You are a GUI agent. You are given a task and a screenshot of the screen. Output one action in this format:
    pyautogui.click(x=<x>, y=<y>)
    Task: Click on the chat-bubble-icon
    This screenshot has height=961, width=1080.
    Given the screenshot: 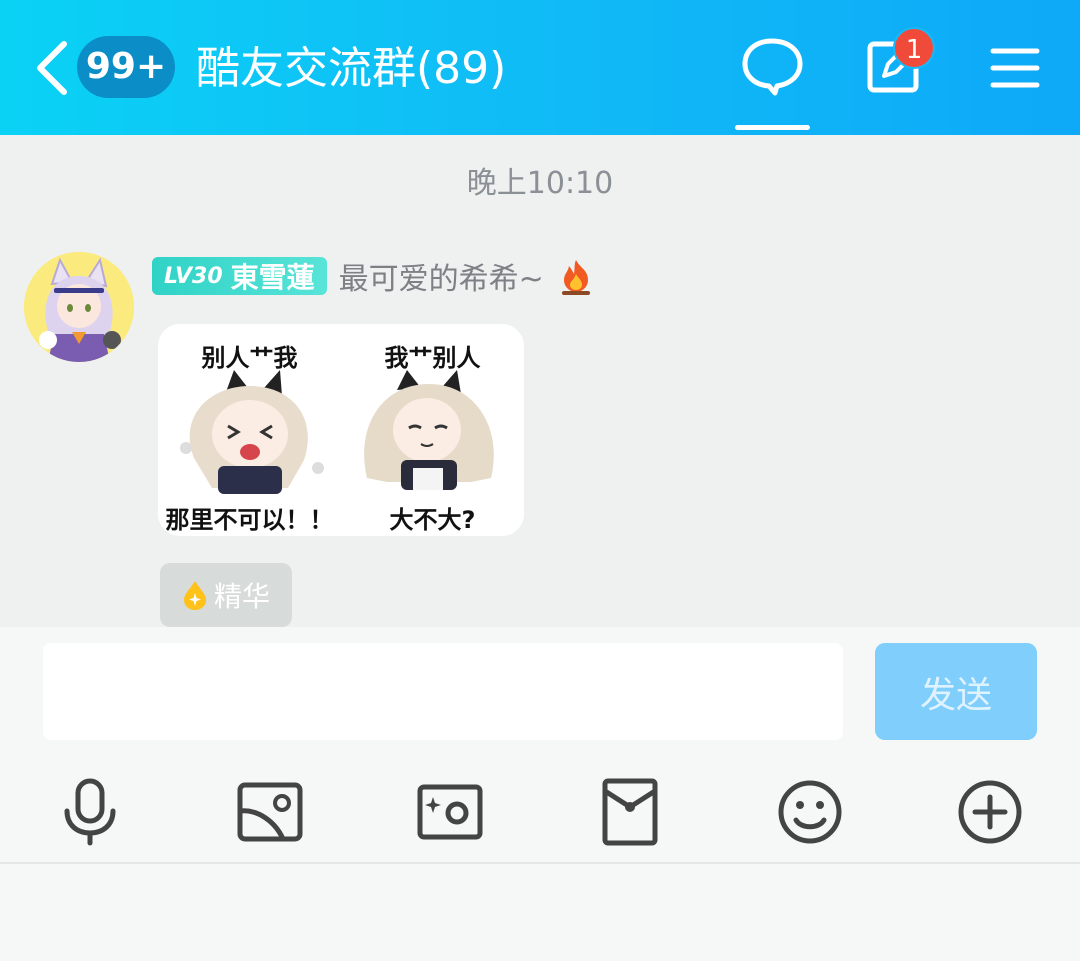 What is the action you would take?
    pyautogui.click(x=772, y=67)
    